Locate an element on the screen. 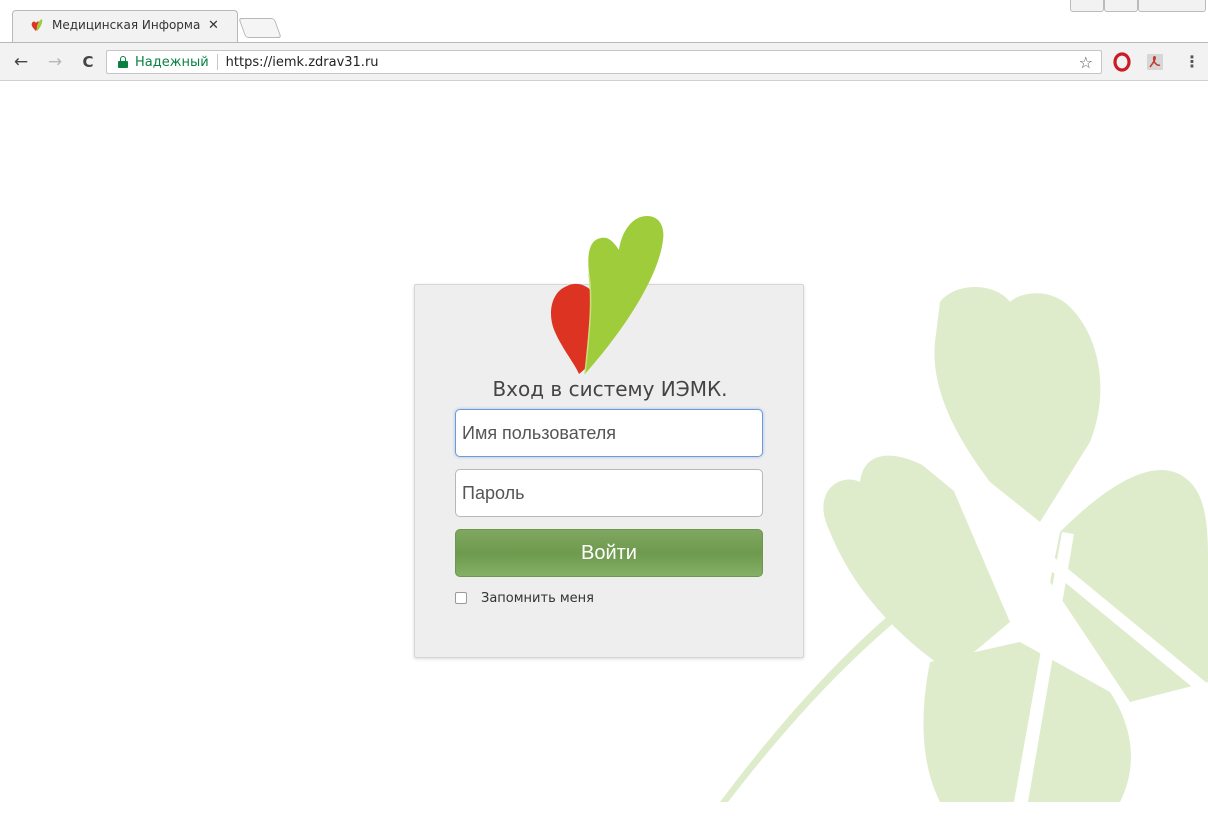  star-icon: ☆ is located at coordinates (1086, 62).